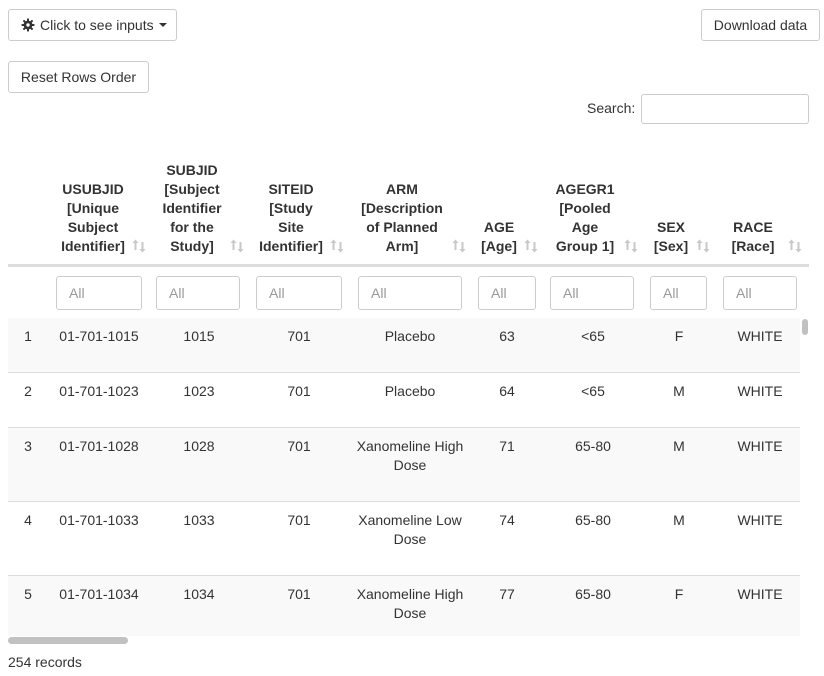 The height and width of the screenshot is (676, 824). Describe the element at coordinates (404, 640) in the screenshot. I see `horizontal-scrollbar` at that location.